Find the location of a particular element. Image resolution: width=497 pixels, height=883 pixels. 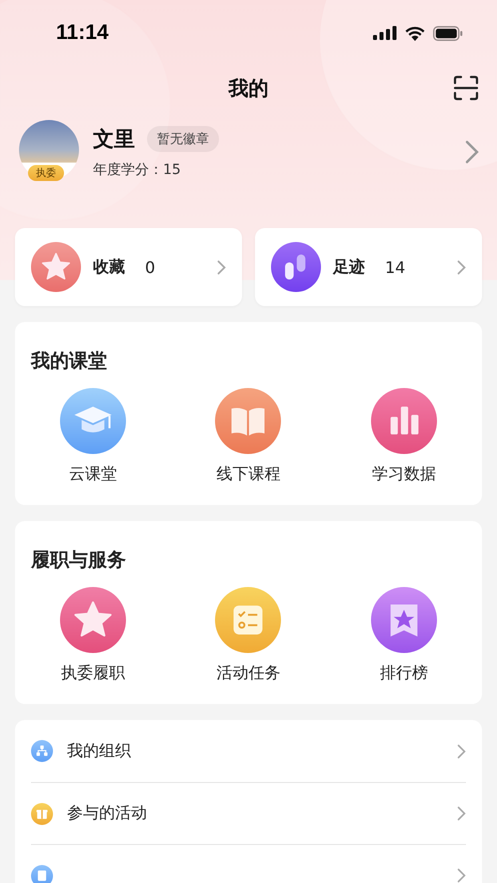

gift-icon is located at coordinates (42, 813).